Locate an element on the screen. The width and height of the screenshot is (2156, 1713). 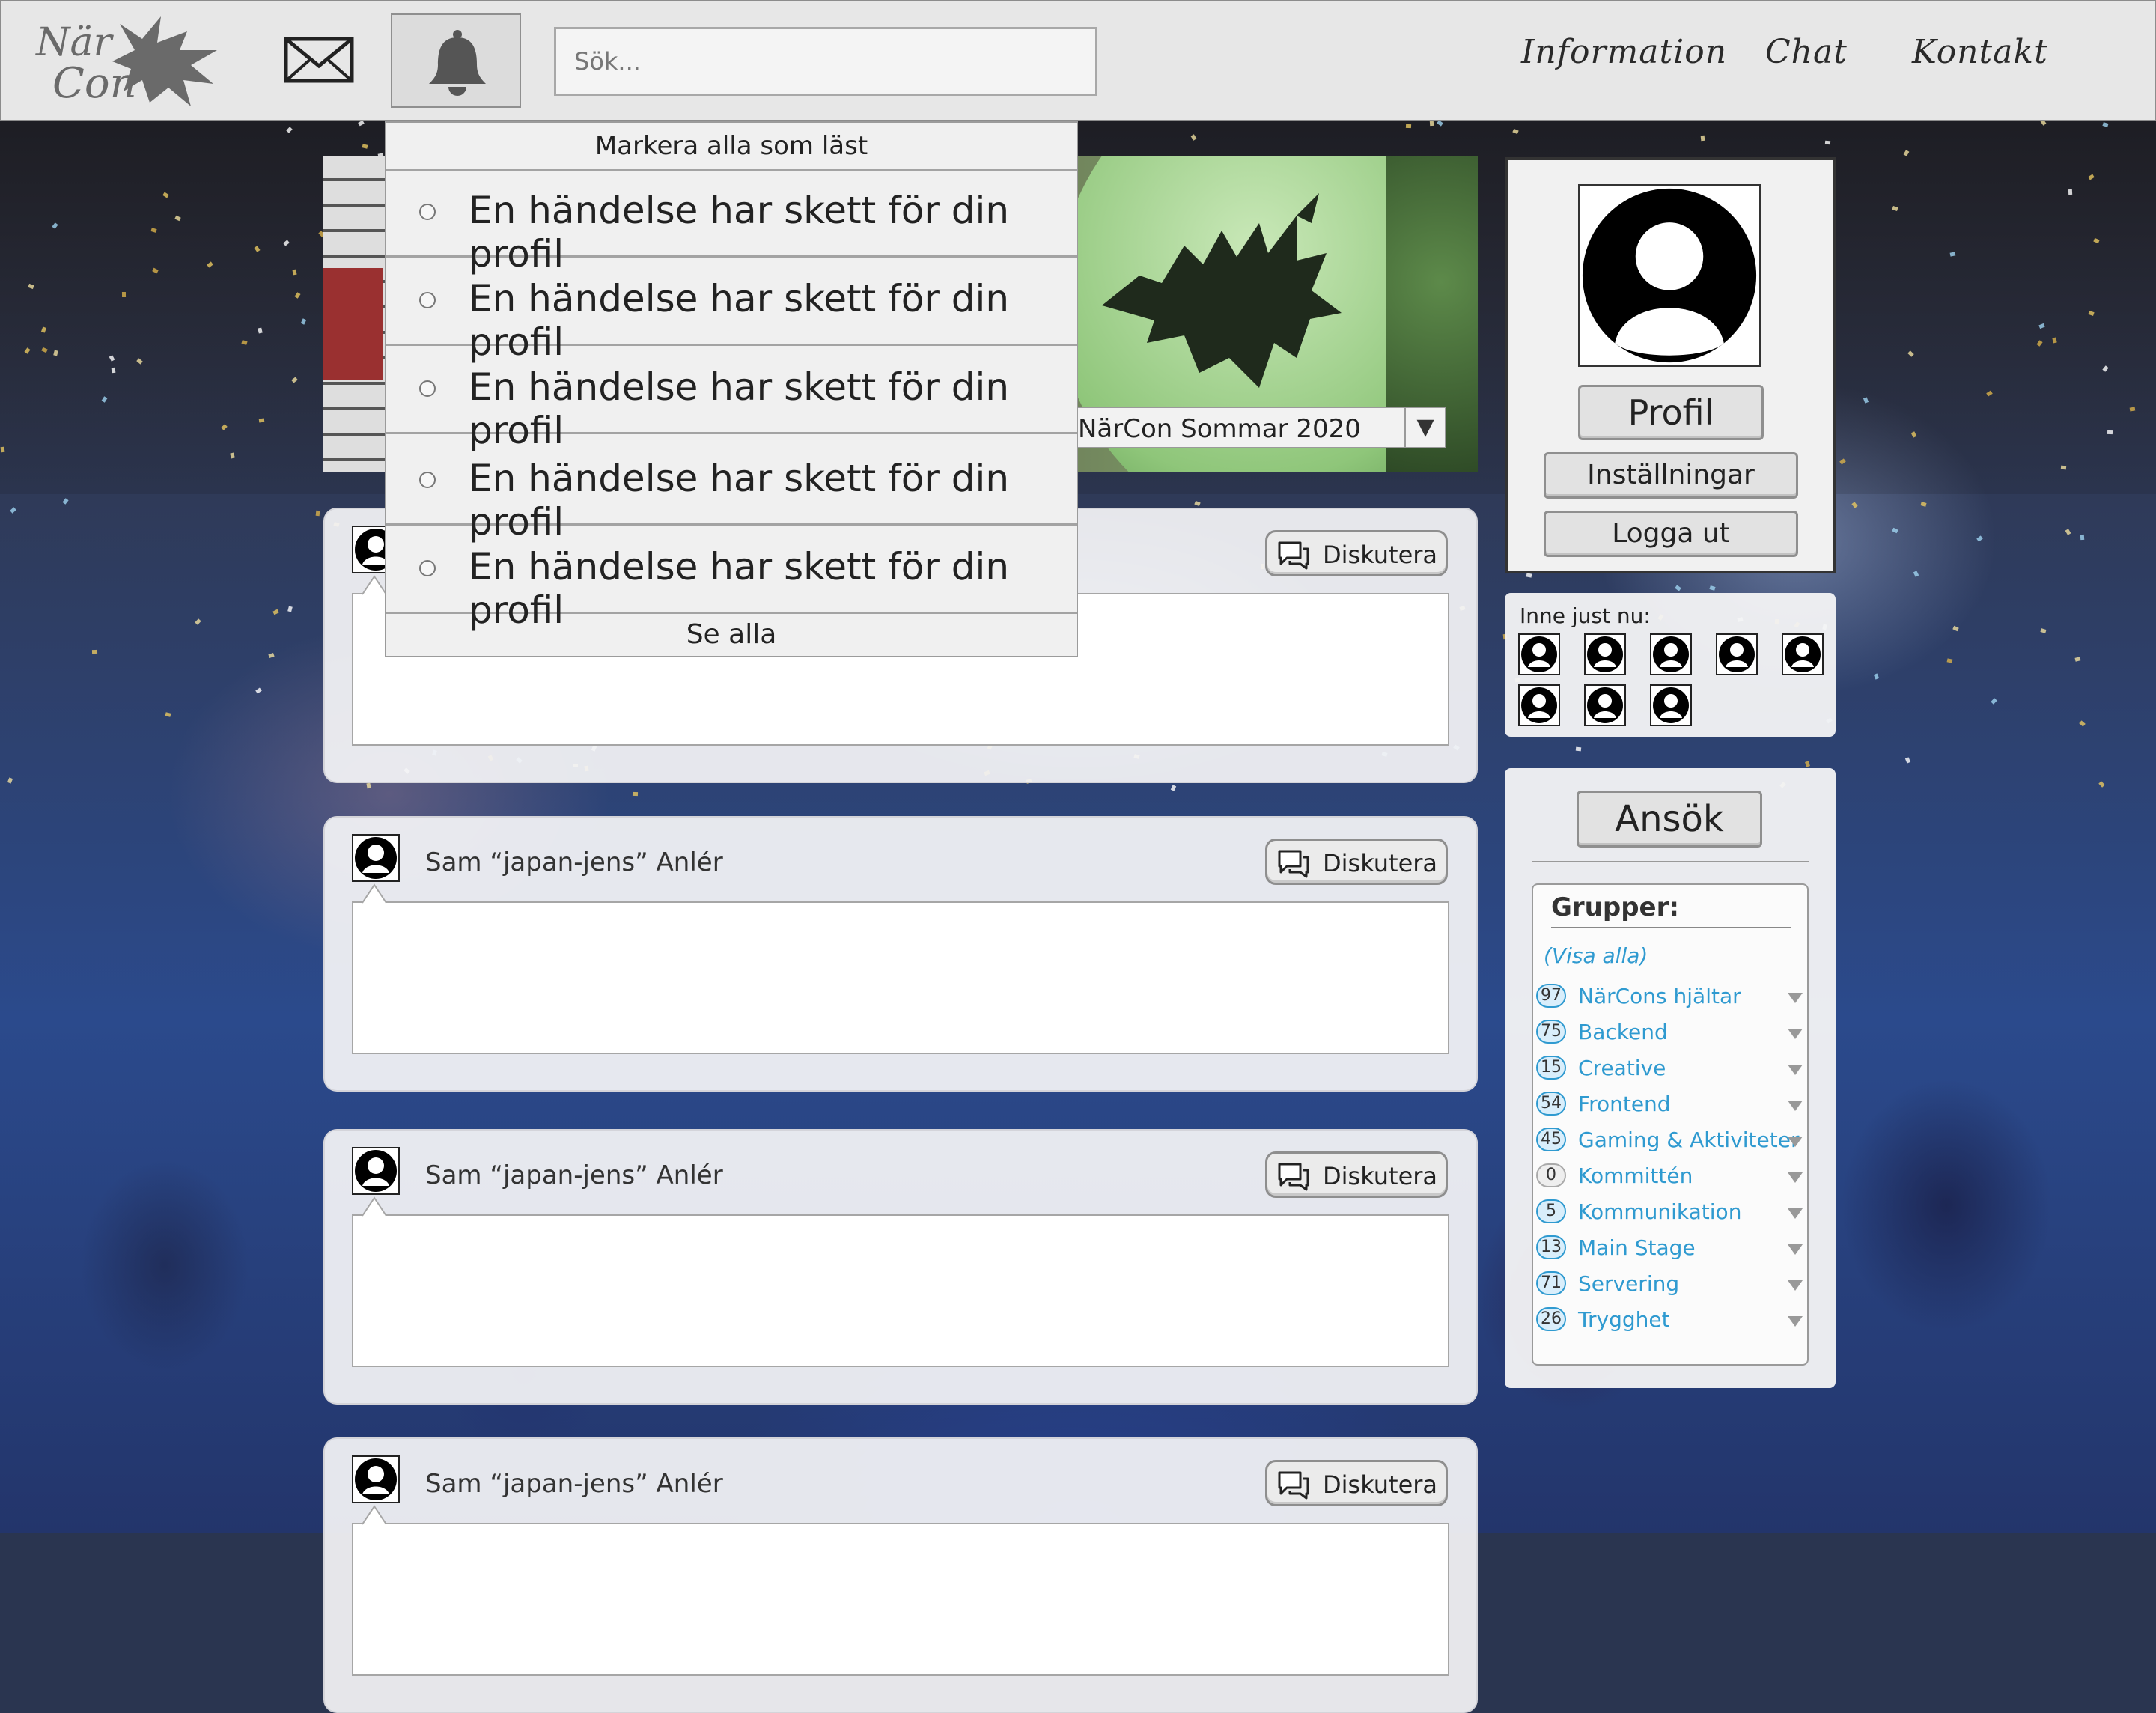
group-item: 75 Backend is located at coordinates (1671, 1033).